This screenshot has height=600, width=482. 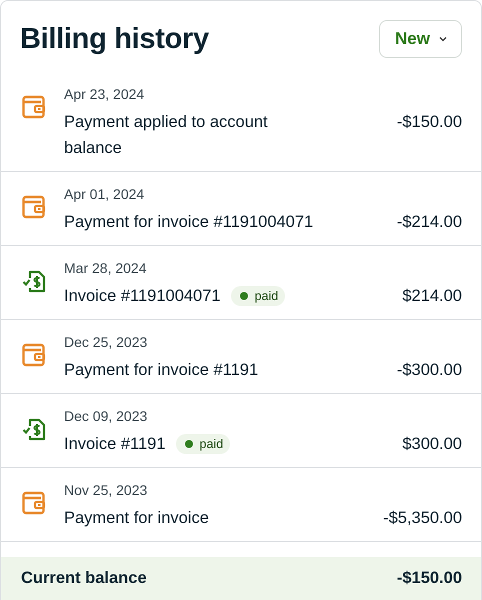 I want to click on entry-date: Nov 25, 2023, so click(x=106, y=490).